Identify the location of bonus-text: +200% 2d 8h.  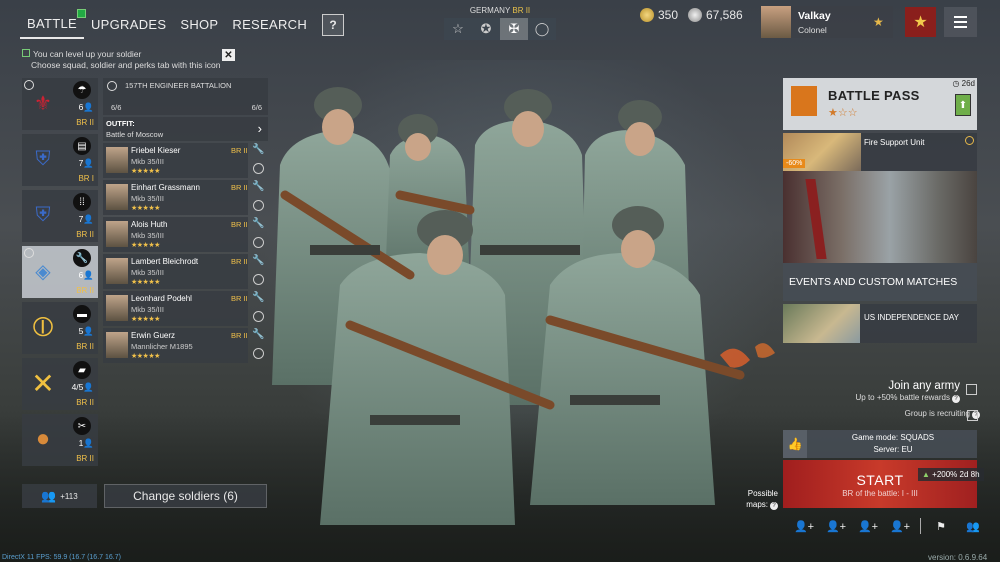
(956, 474).